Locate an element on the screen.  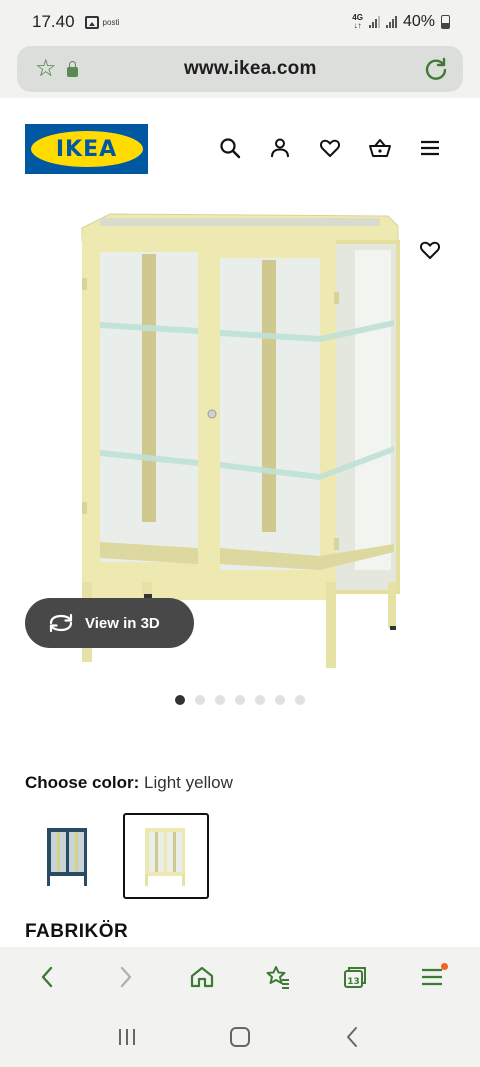
view-in-3d-button: View in 3D is located at coordinates (109, 623).